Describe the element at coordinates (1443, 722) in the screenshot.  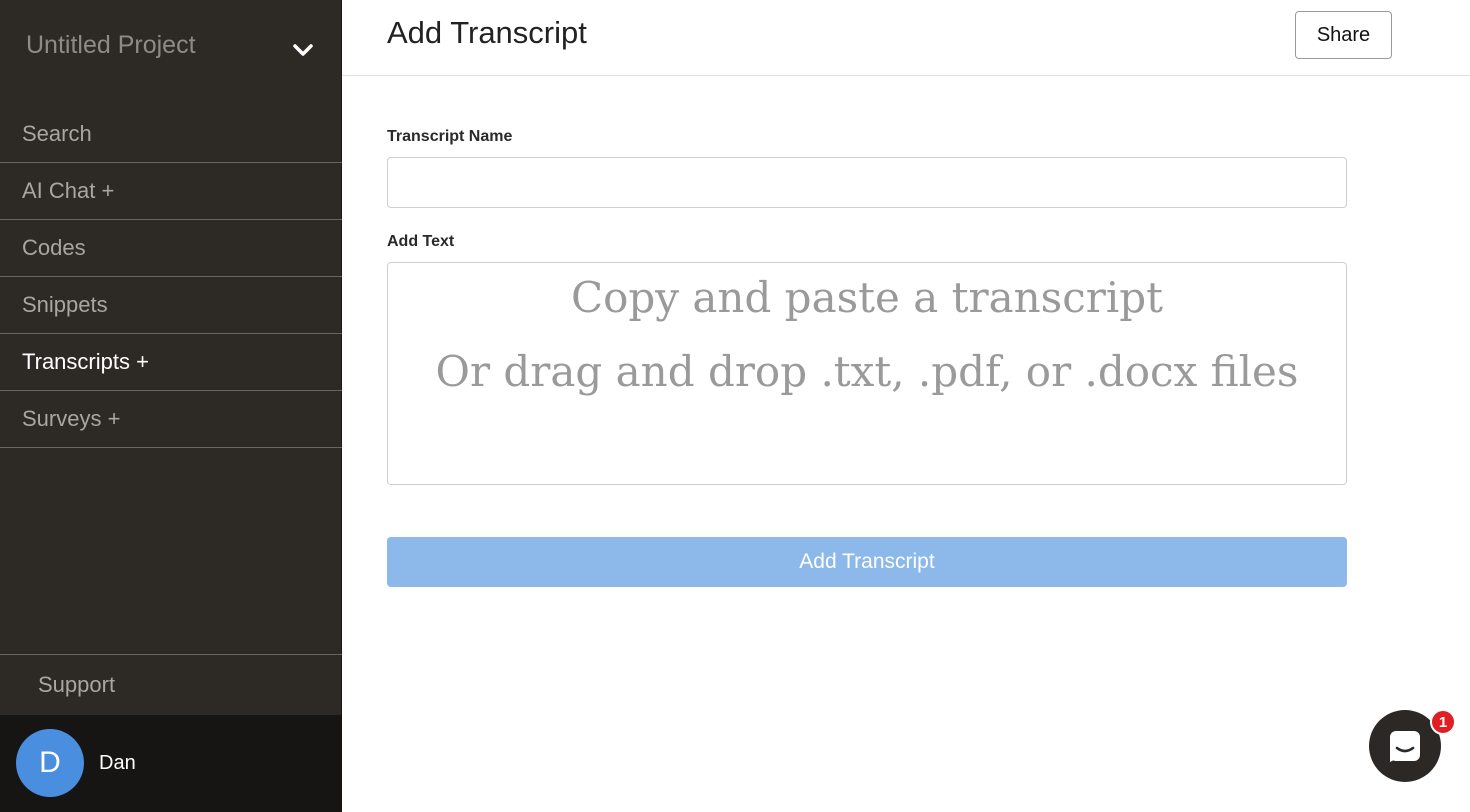
I see `notification-badge: 1` at that location.